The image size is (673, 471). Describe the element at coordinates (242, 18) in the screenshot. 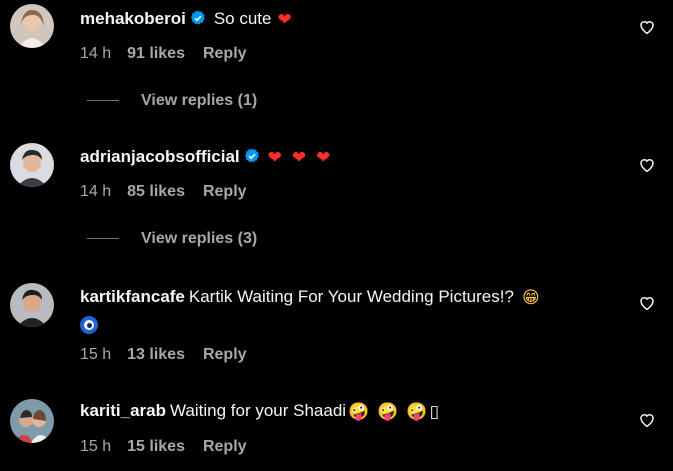

I see `comment-text: So cute` at that location.